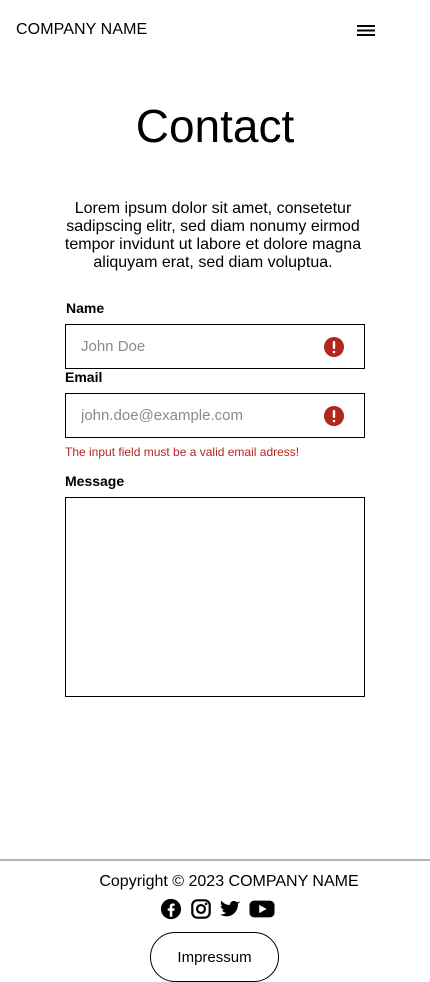  I want to click on email-field, so click(215, 415).